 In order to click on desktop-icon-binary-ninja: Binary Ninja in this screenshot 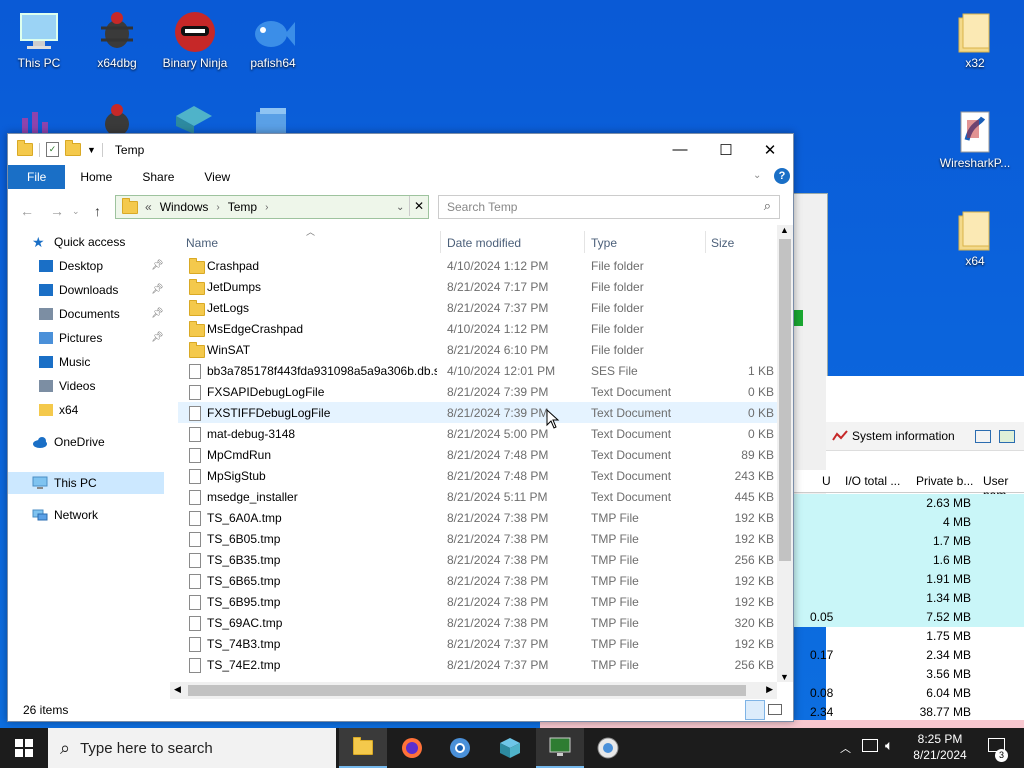, I will do `click(195, 40)`.